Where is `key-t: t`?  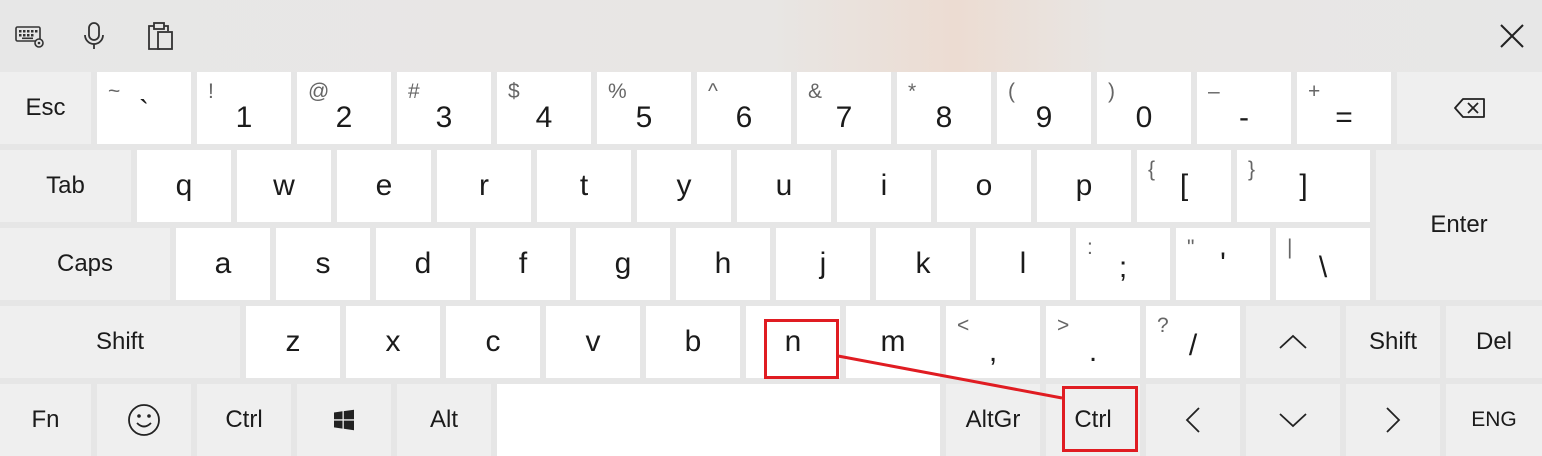 key-t: t is located at coordinates (584, 186).